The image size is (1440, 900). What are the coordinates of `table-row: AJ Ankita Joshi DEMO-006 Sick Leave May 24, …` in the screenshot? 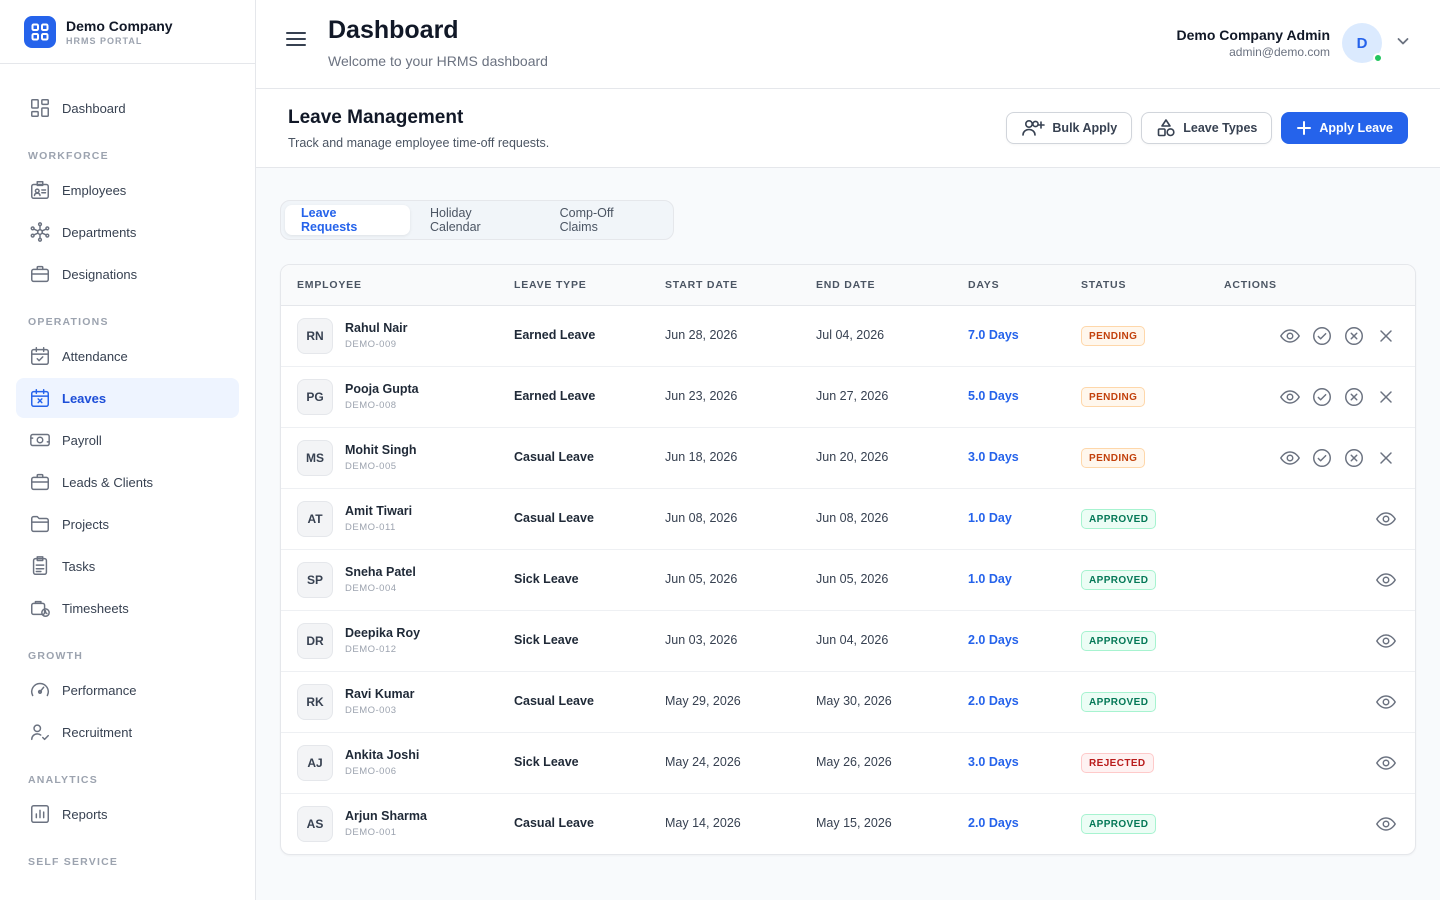 It's located at (848, 763).